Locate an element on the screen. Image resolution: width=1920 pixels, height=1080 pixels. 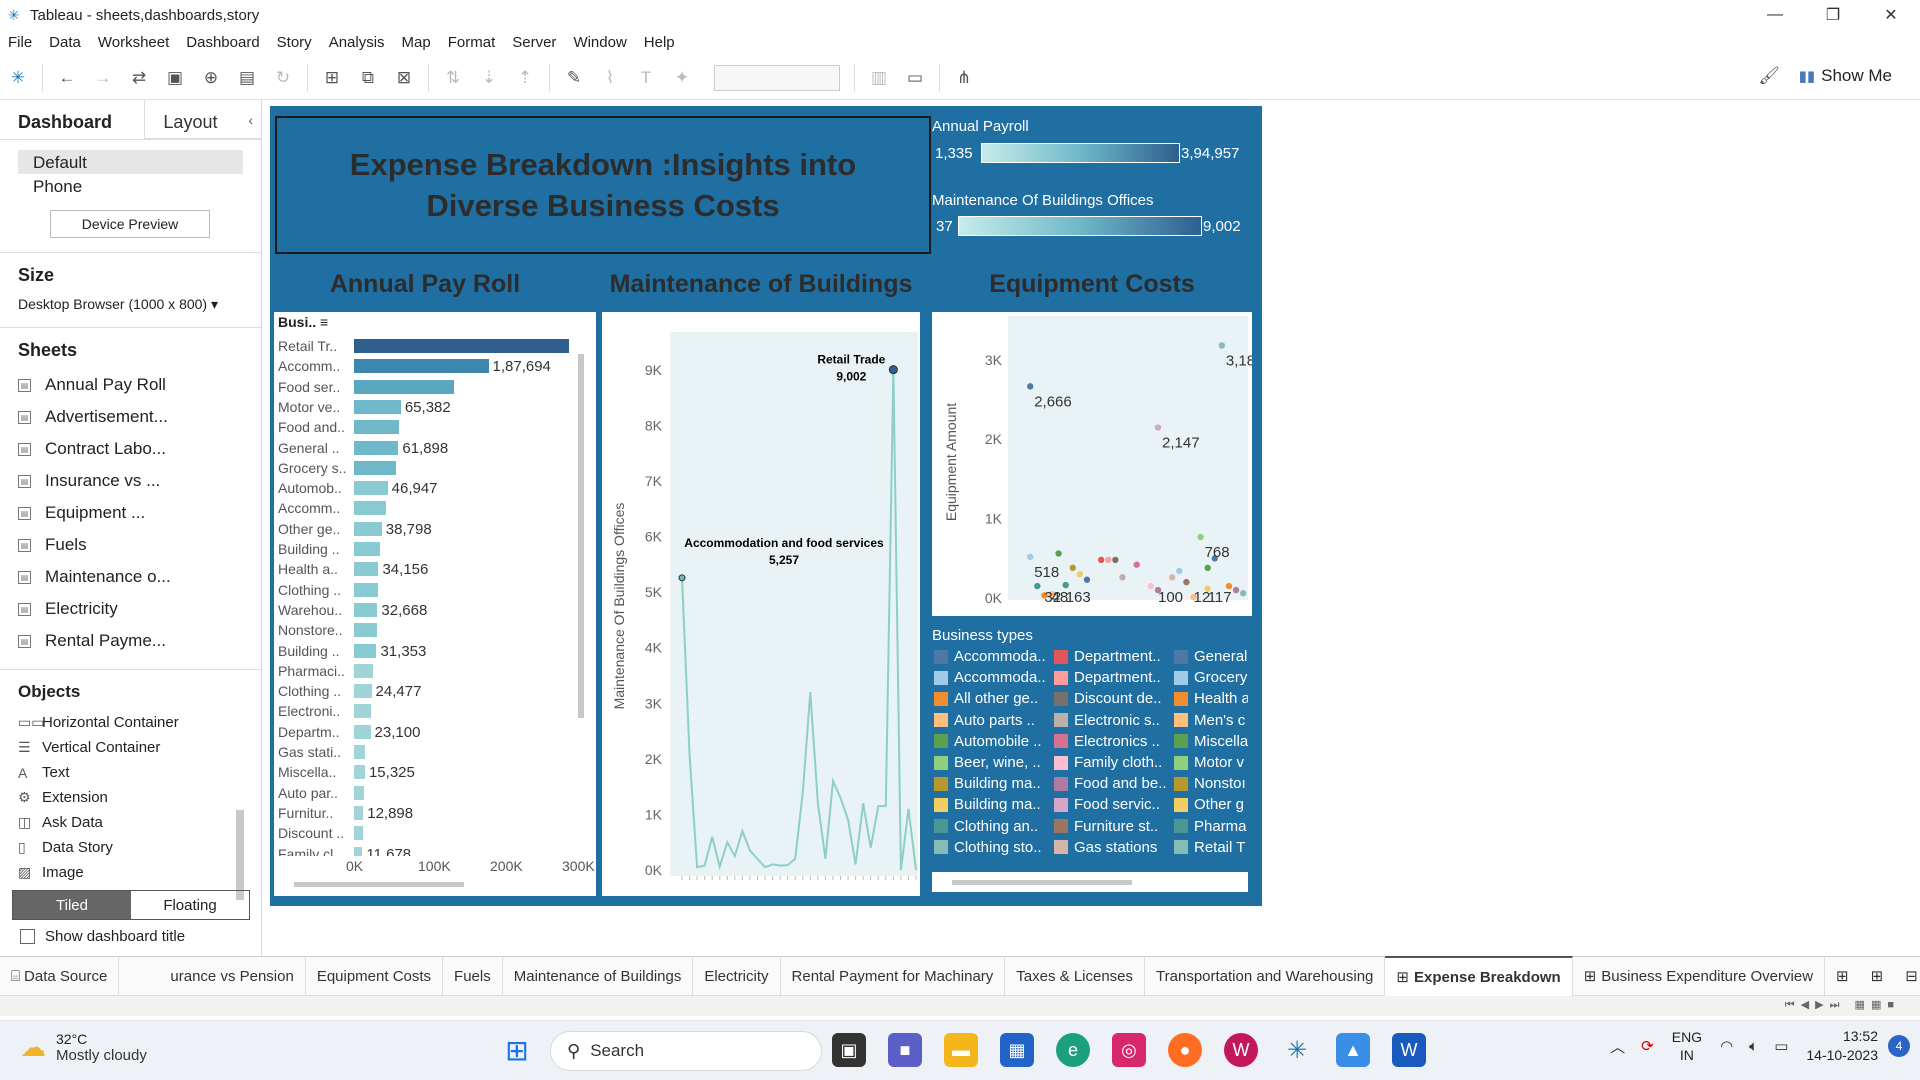
clear-sheet-icon: ⊠ is located at coordinates (404, 78).